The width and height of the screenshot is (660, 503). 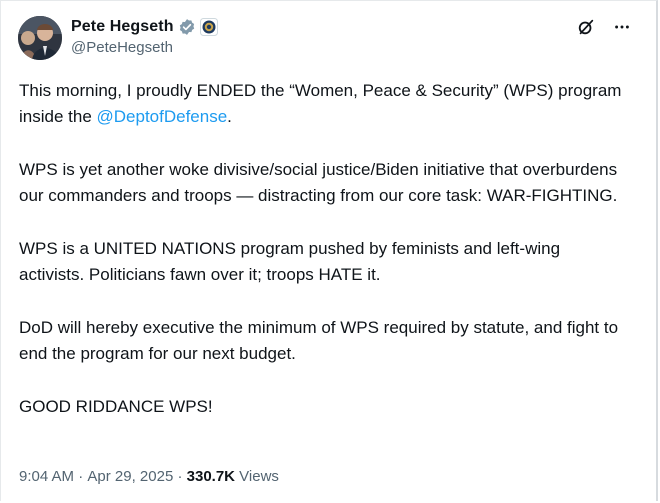 I want to click on more-horizontal-icon, so click(x=622, y=27).